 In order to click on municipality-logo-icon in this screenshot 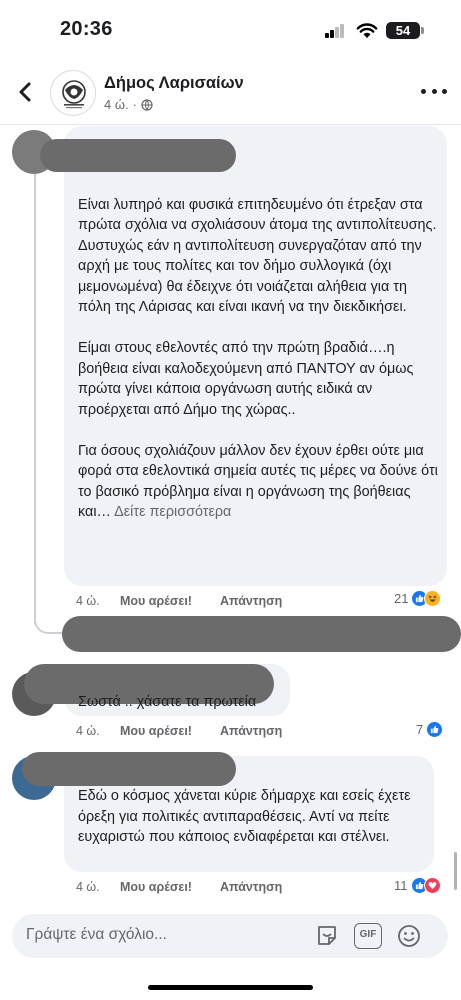, I will do `click(74, 94)`.